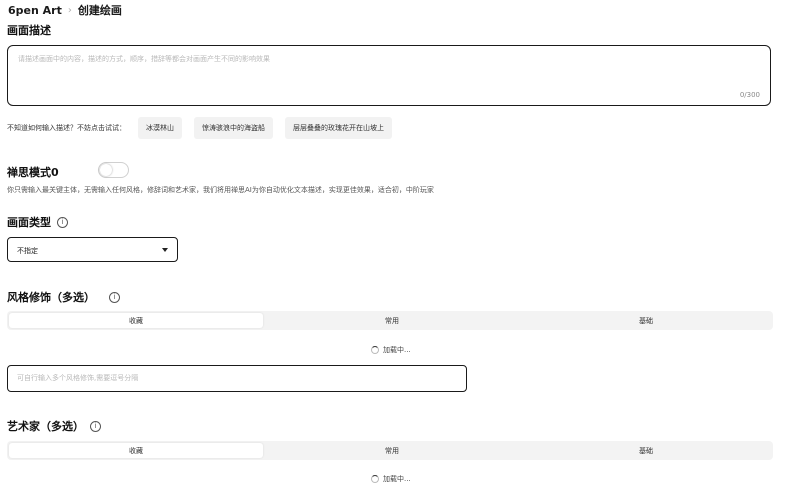 This screenshot has width=800, height=484. Describe the element at coordinates (35, 10) in the screenshot. I see `breadcrumb-root: 6pen Art` at that location.